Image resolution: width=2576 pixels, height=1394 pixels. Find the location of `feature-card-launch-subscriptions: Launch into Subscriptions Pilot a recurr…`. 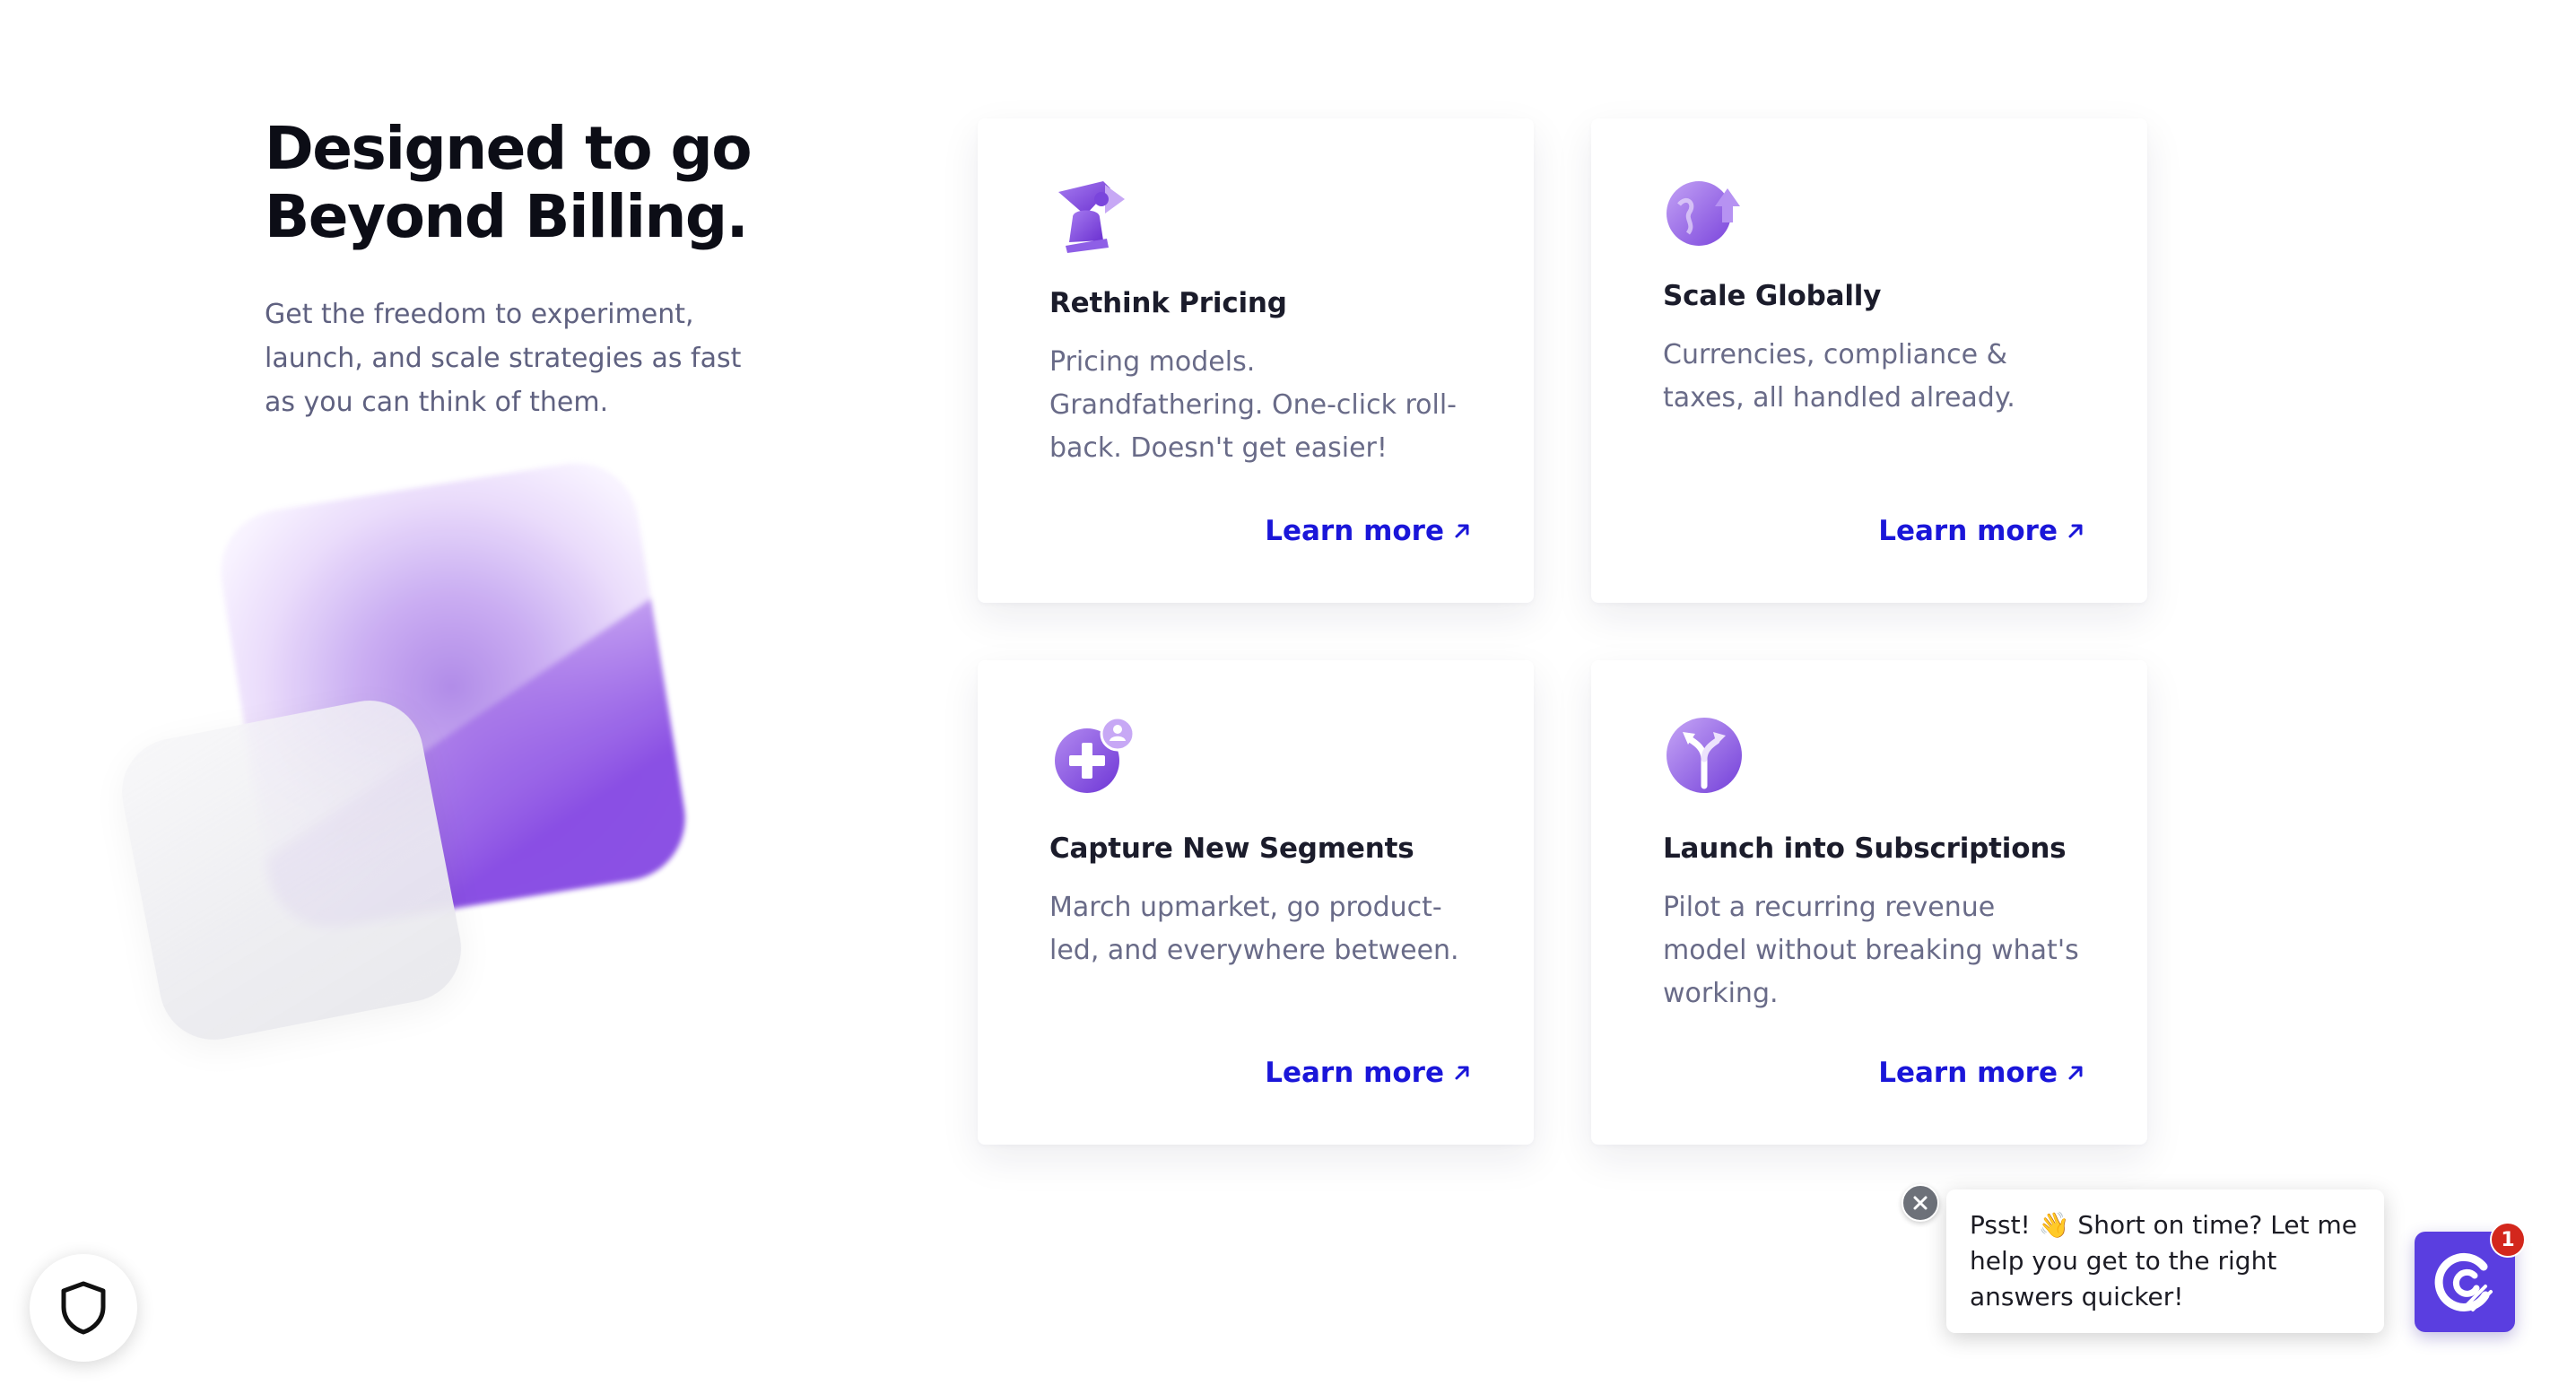

feature-card-launch-subscriptions: Launch into Subscriptions Pilot a recurr… is located at coordinates (1869, 902).